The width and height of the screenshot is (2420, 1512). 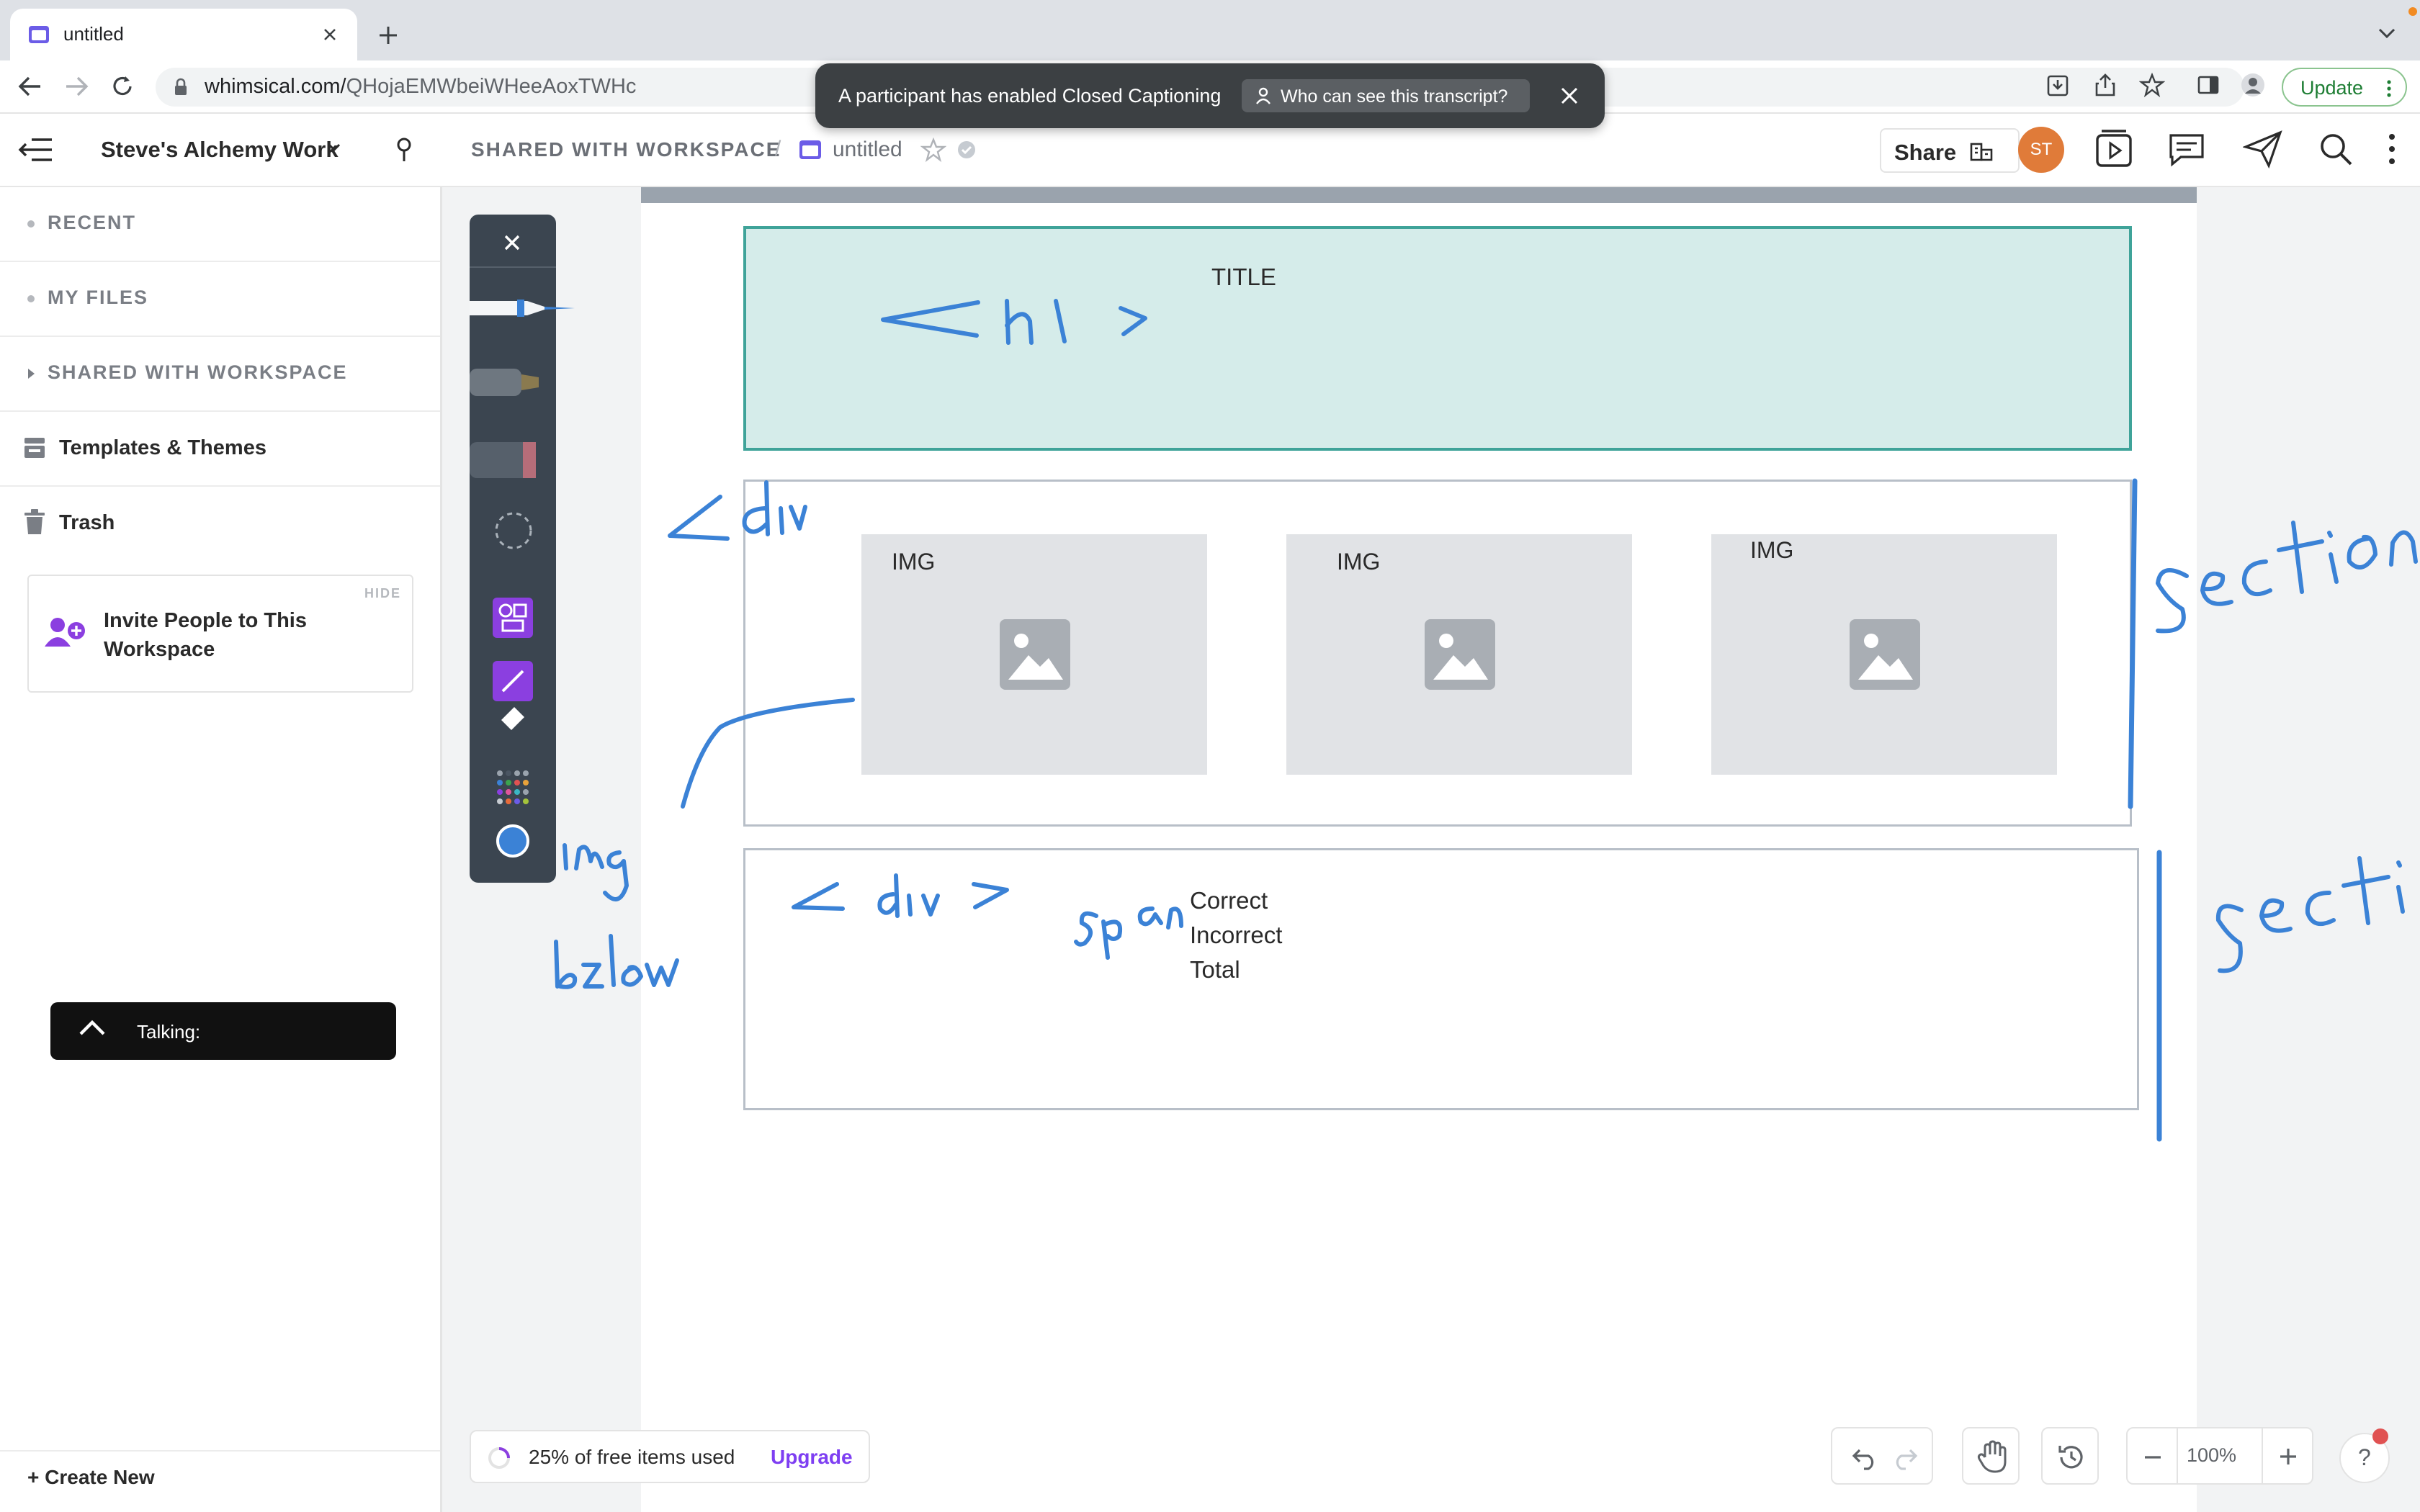 I want to click on create-new-button: + Create New, so click(x=91, y=1477).